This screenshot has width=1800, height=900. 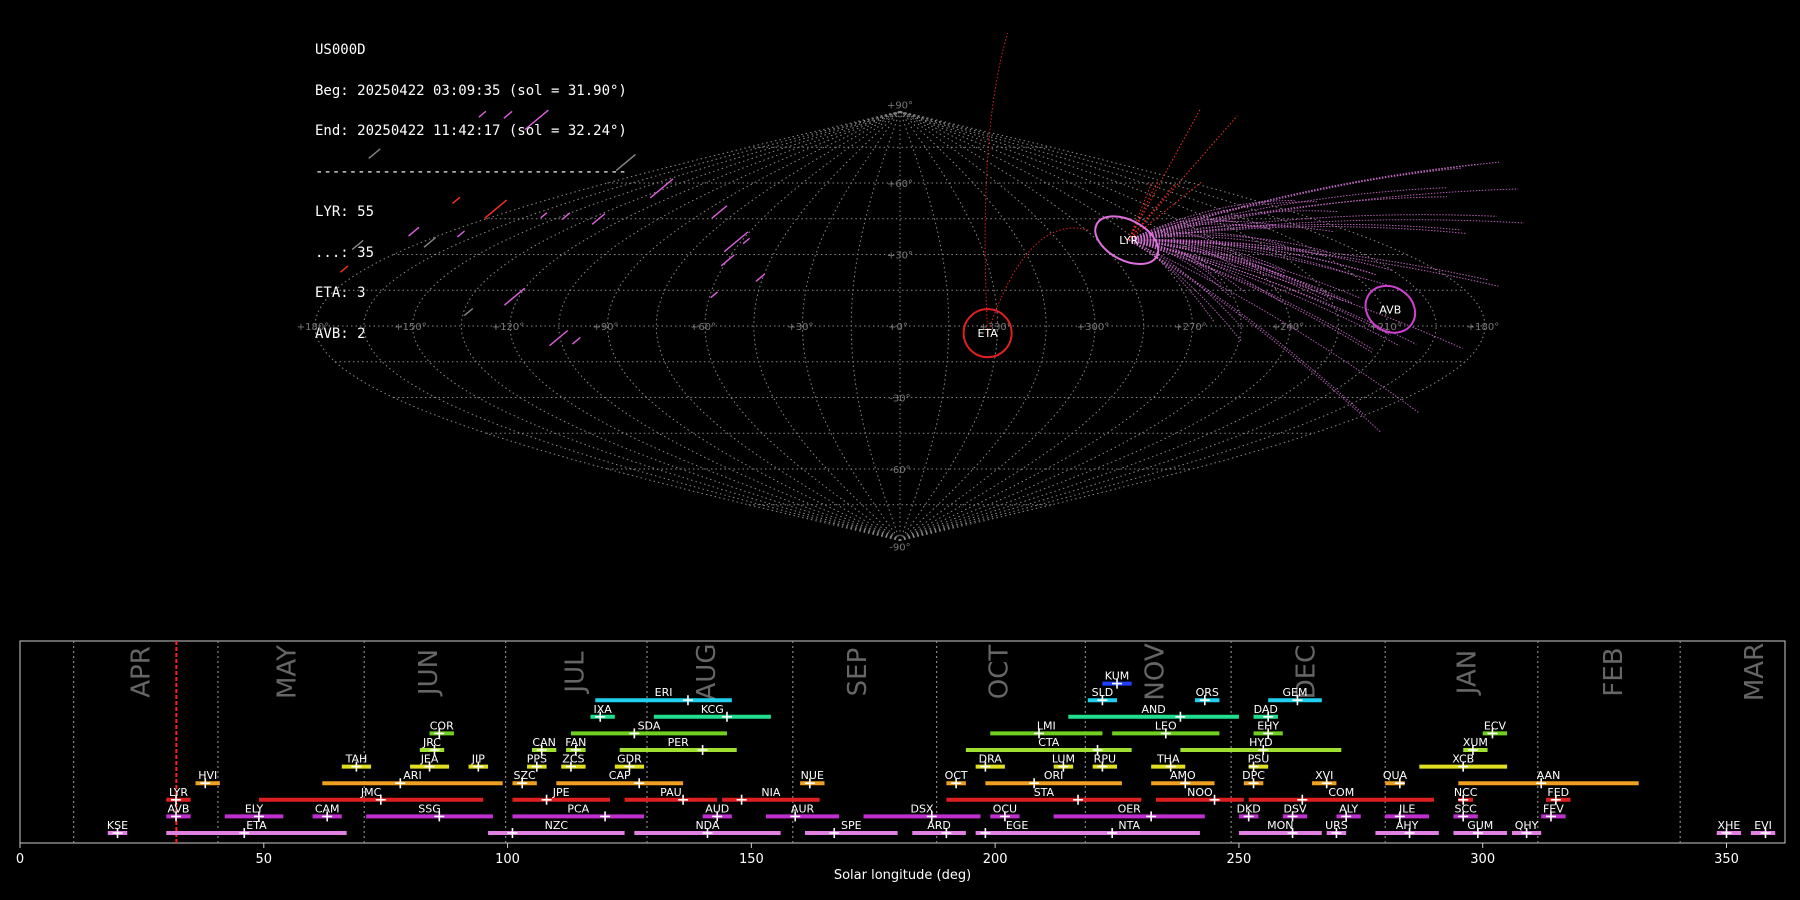 What do you see at coordinates (478, 759) in the screenshot?
I see `shower-label: JIP` at bounding box center [478, 759].